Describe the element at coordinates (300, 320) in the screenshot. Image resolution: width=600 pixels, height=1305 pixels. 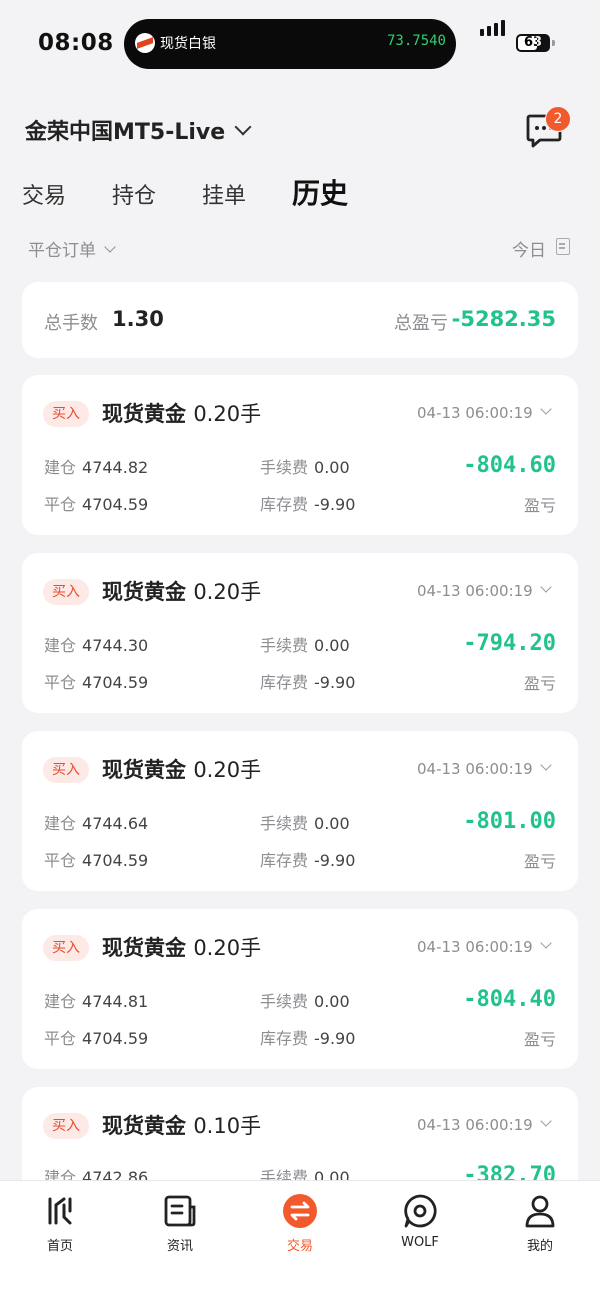
I see `summary-card: 总手数 1.30 总盈亏 -5282.35` at that location.